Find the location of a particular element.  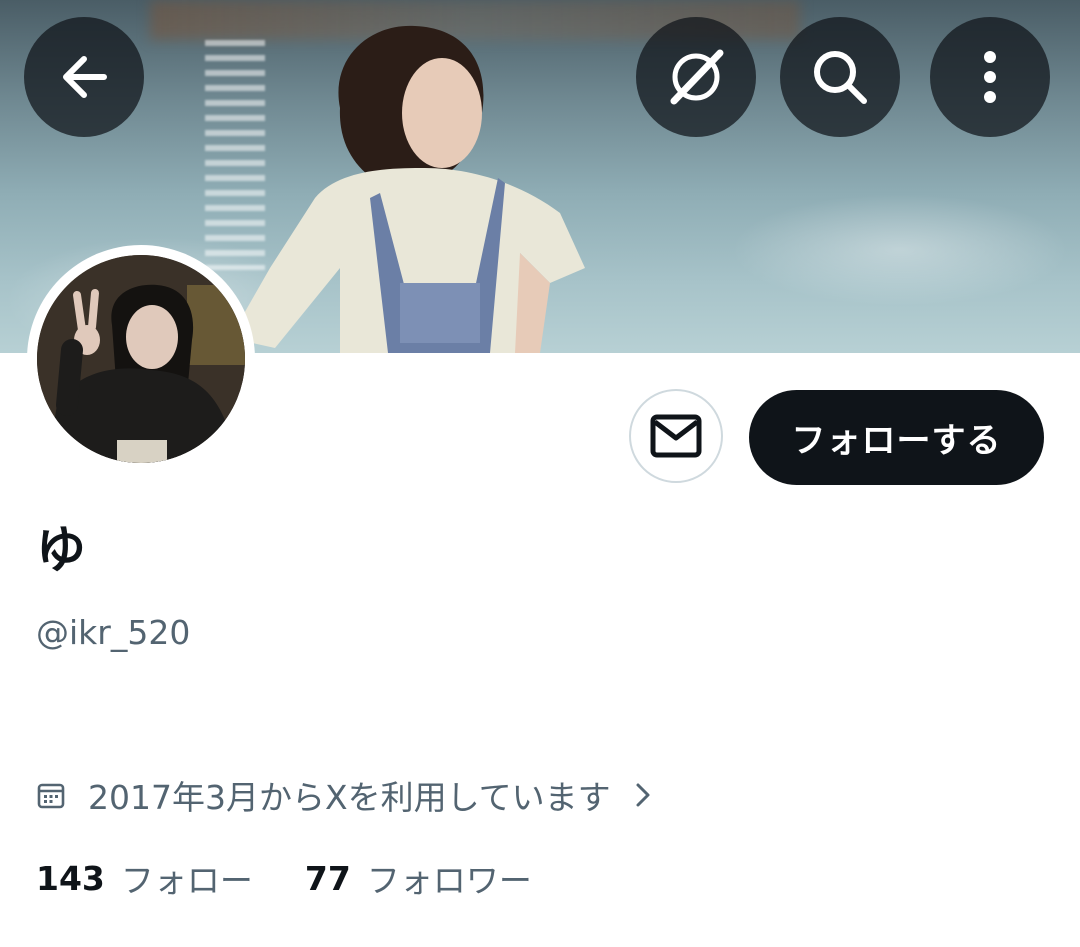

more-vertical-icon is located at coordinates (990, 77).